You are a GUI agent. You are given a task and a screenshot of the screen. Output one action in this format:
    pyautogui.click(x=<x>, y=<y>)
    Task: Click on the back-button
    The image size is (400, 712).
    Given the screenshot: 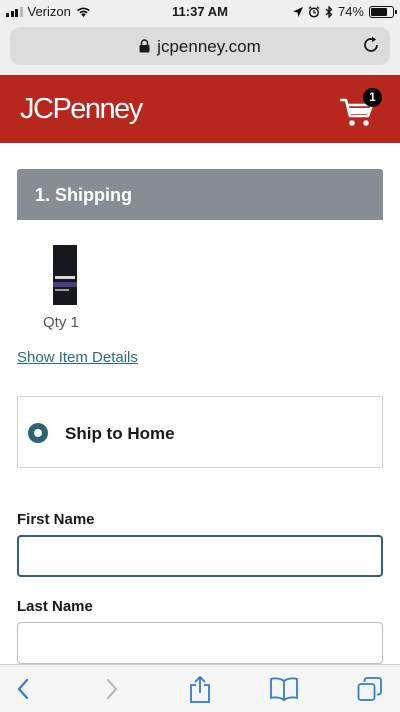 What is the action you would take?
    pyautogui.click(x=23, y=689)
    